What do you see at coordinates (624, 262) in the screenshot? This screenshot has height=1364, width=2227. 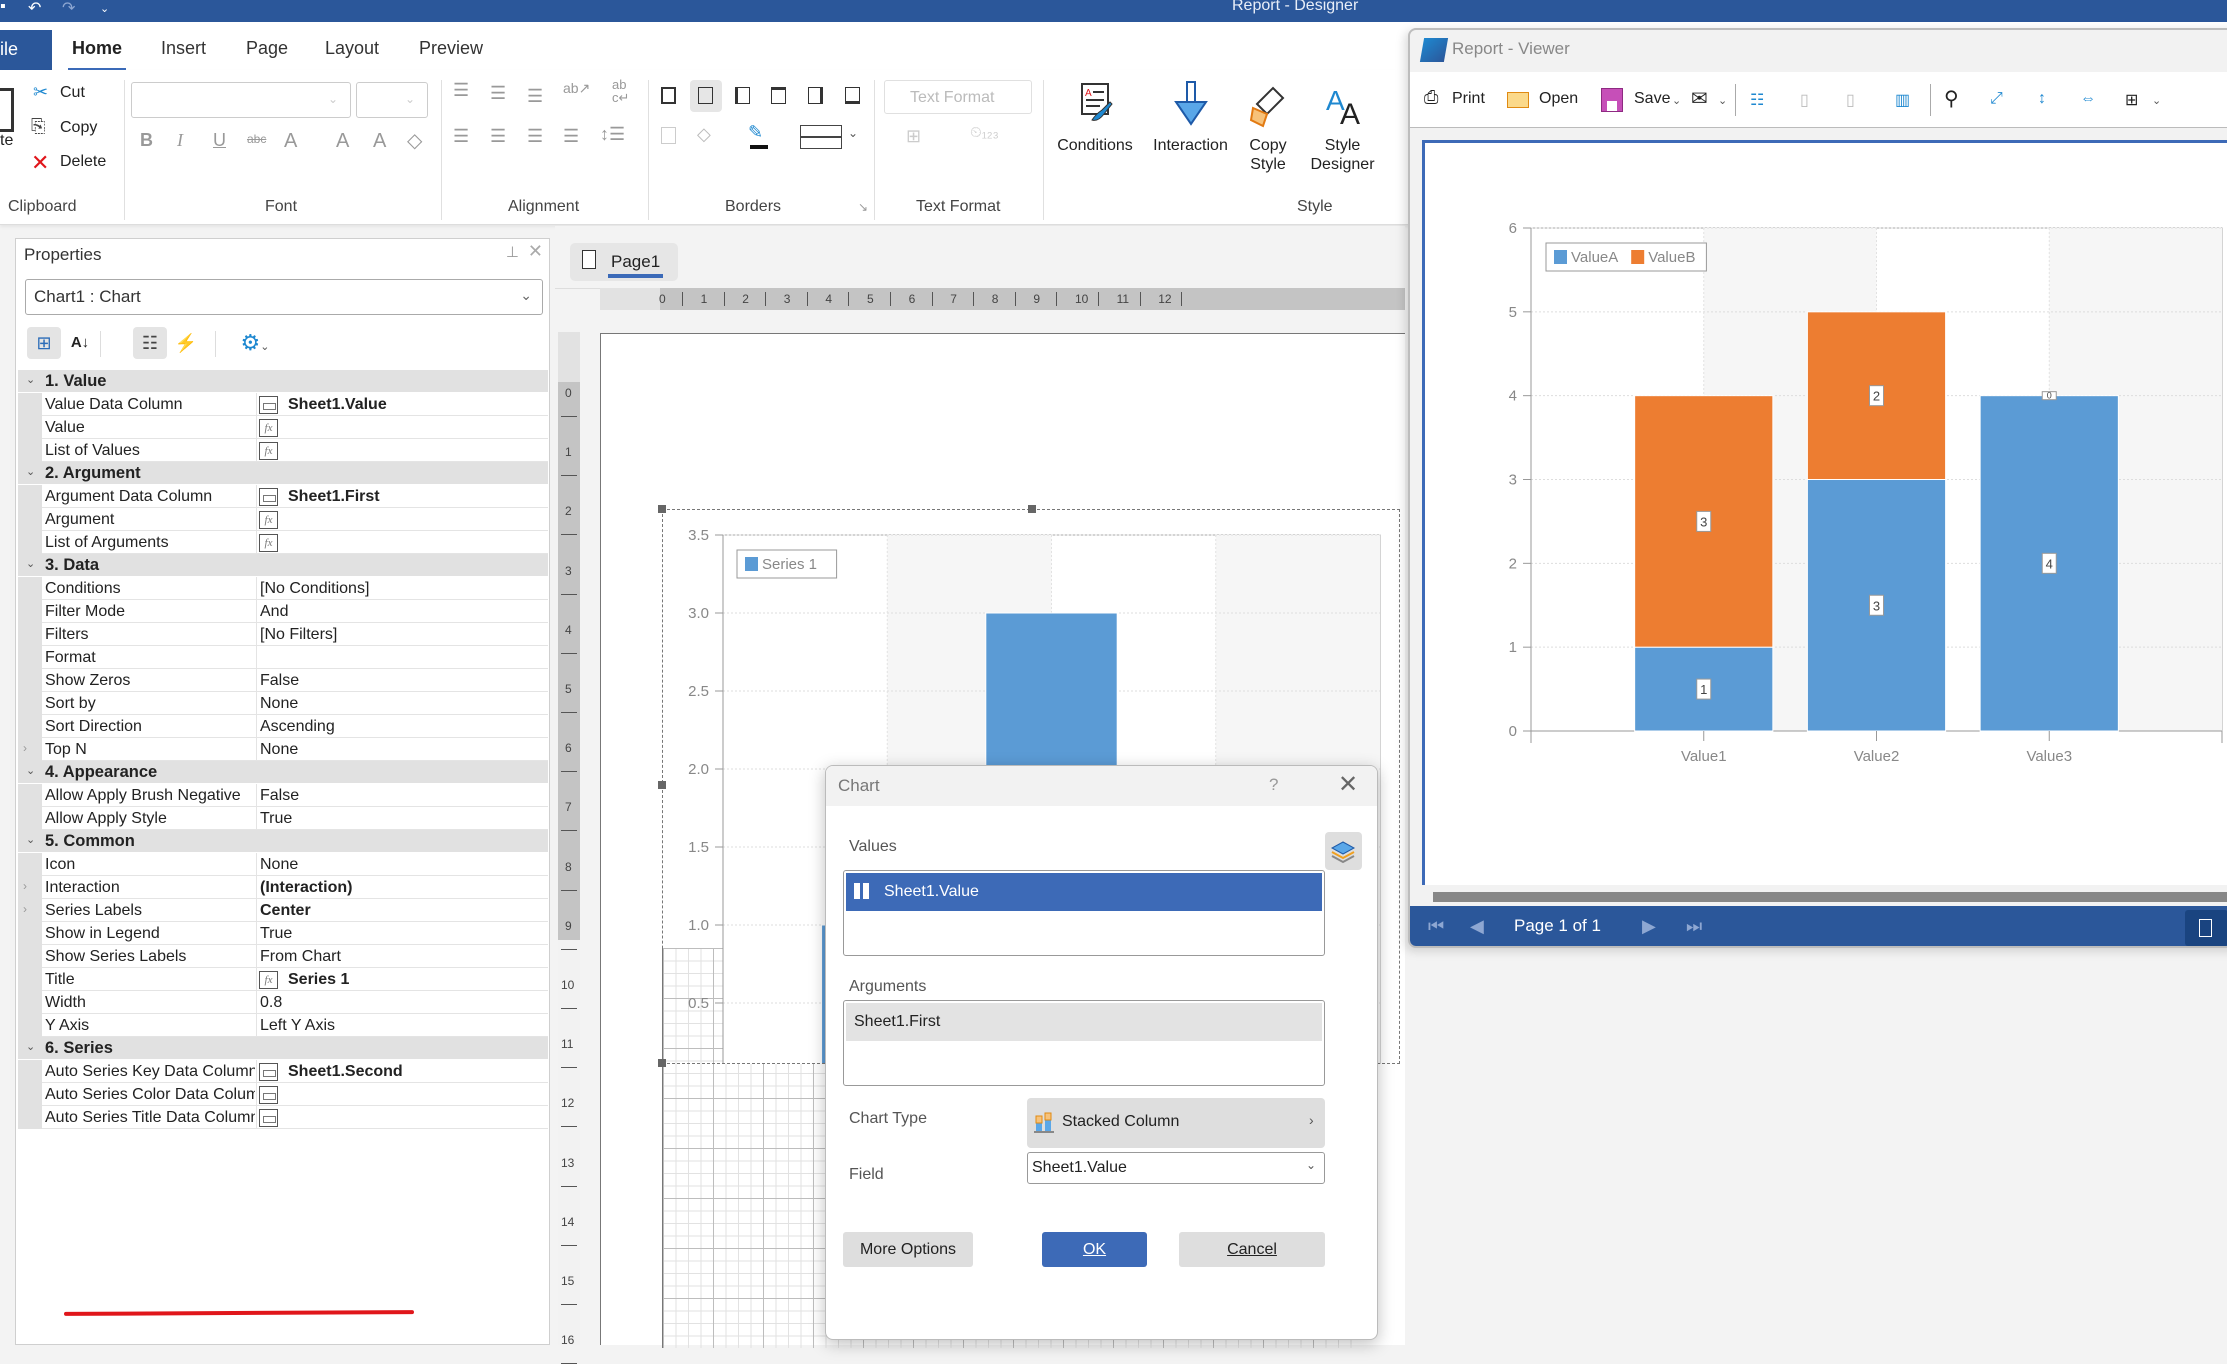 I see `tab-page1: Page1` at bounding box center [624, 262].